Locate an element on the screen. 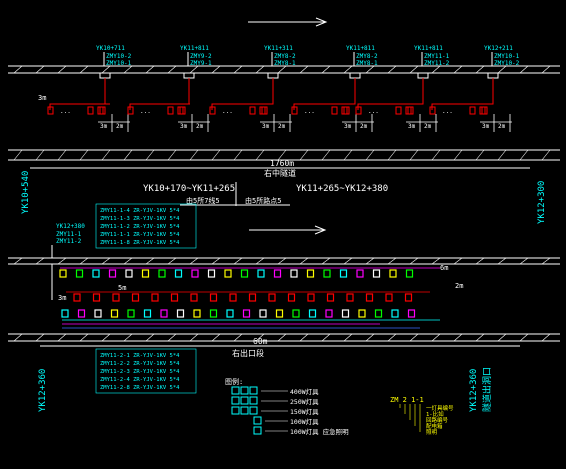 Image resolution: width=566 pixels, height=469 pixels. dim-2m: 2m is located at coordinates (200, 126).